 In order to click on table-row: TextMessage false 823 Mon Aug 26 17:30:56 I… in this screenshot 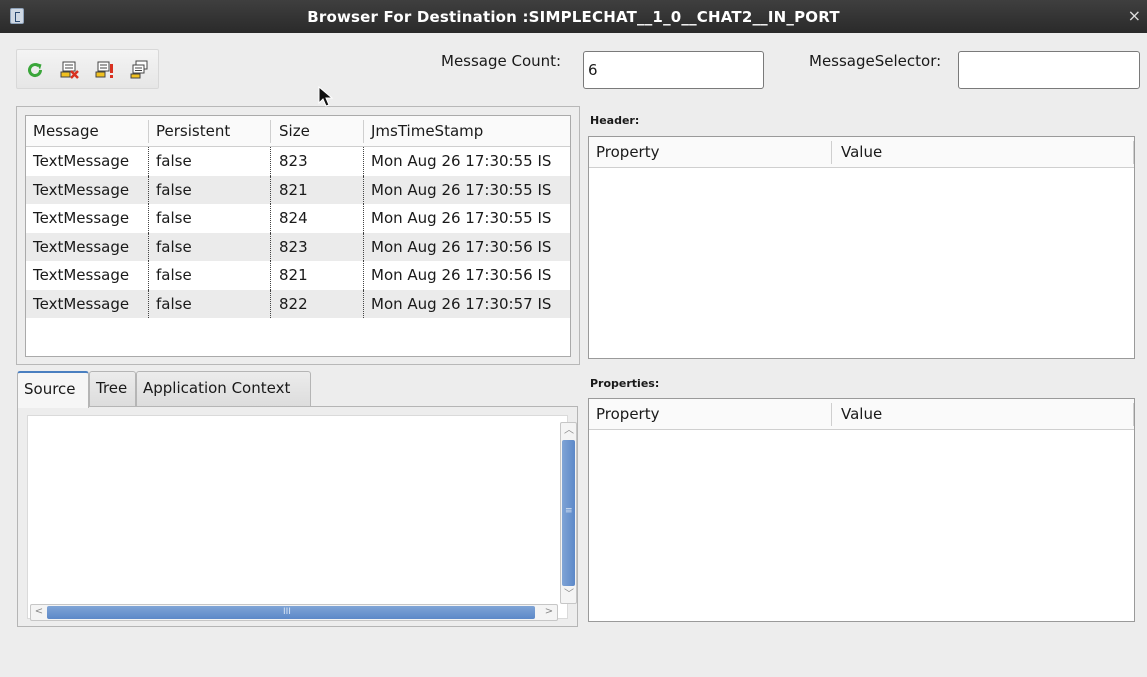, I will do `click(298, 246)`.